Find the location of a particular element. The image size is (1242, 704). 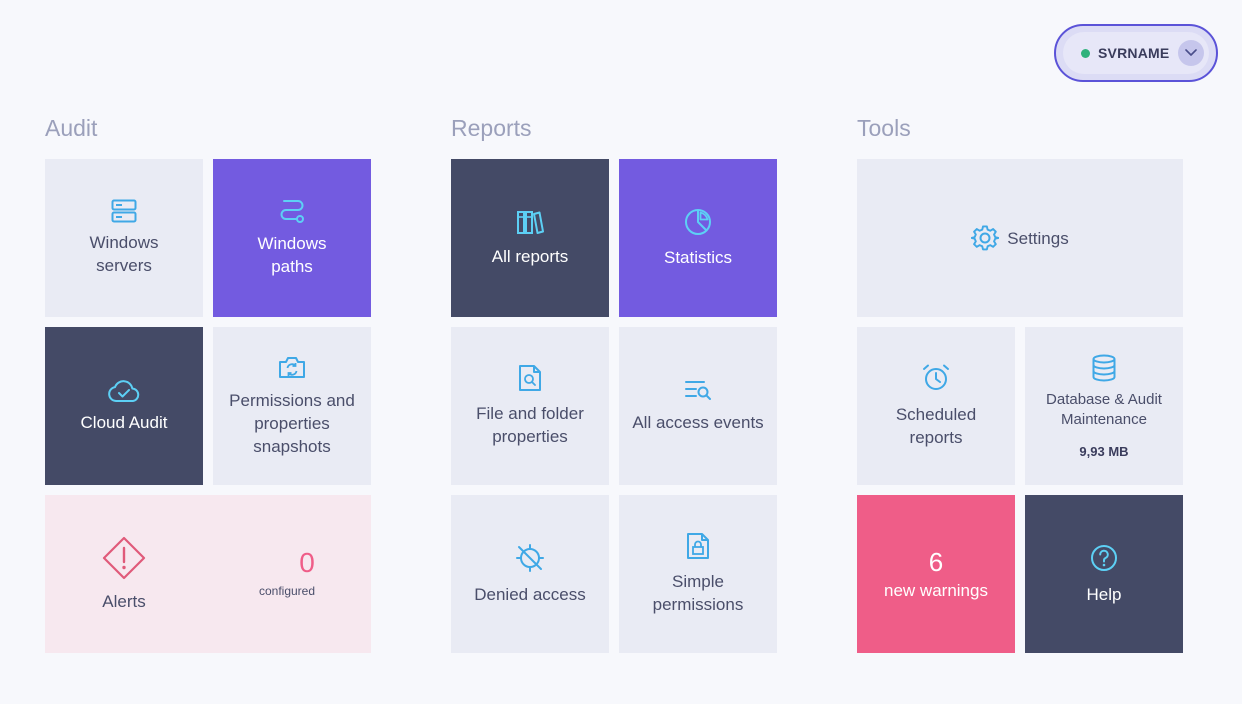

alerts-label: Alerts is located at coordinates (124, 601).